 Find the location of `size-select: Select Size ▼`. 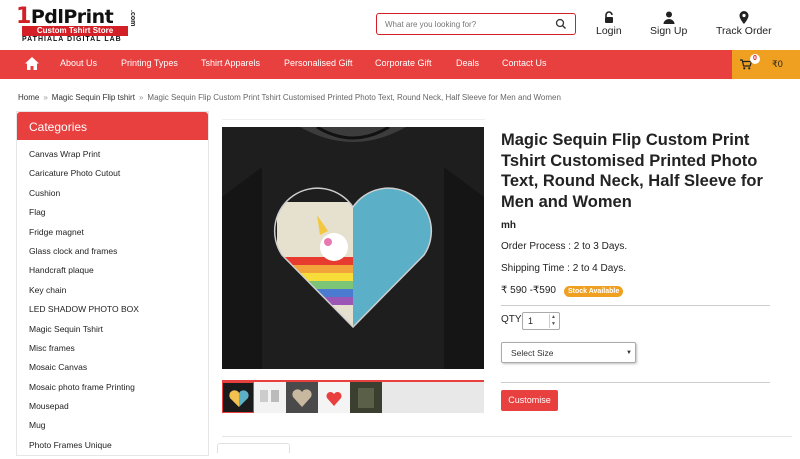

size-select: Select Size ▼ is located at coordinates (568, 352).